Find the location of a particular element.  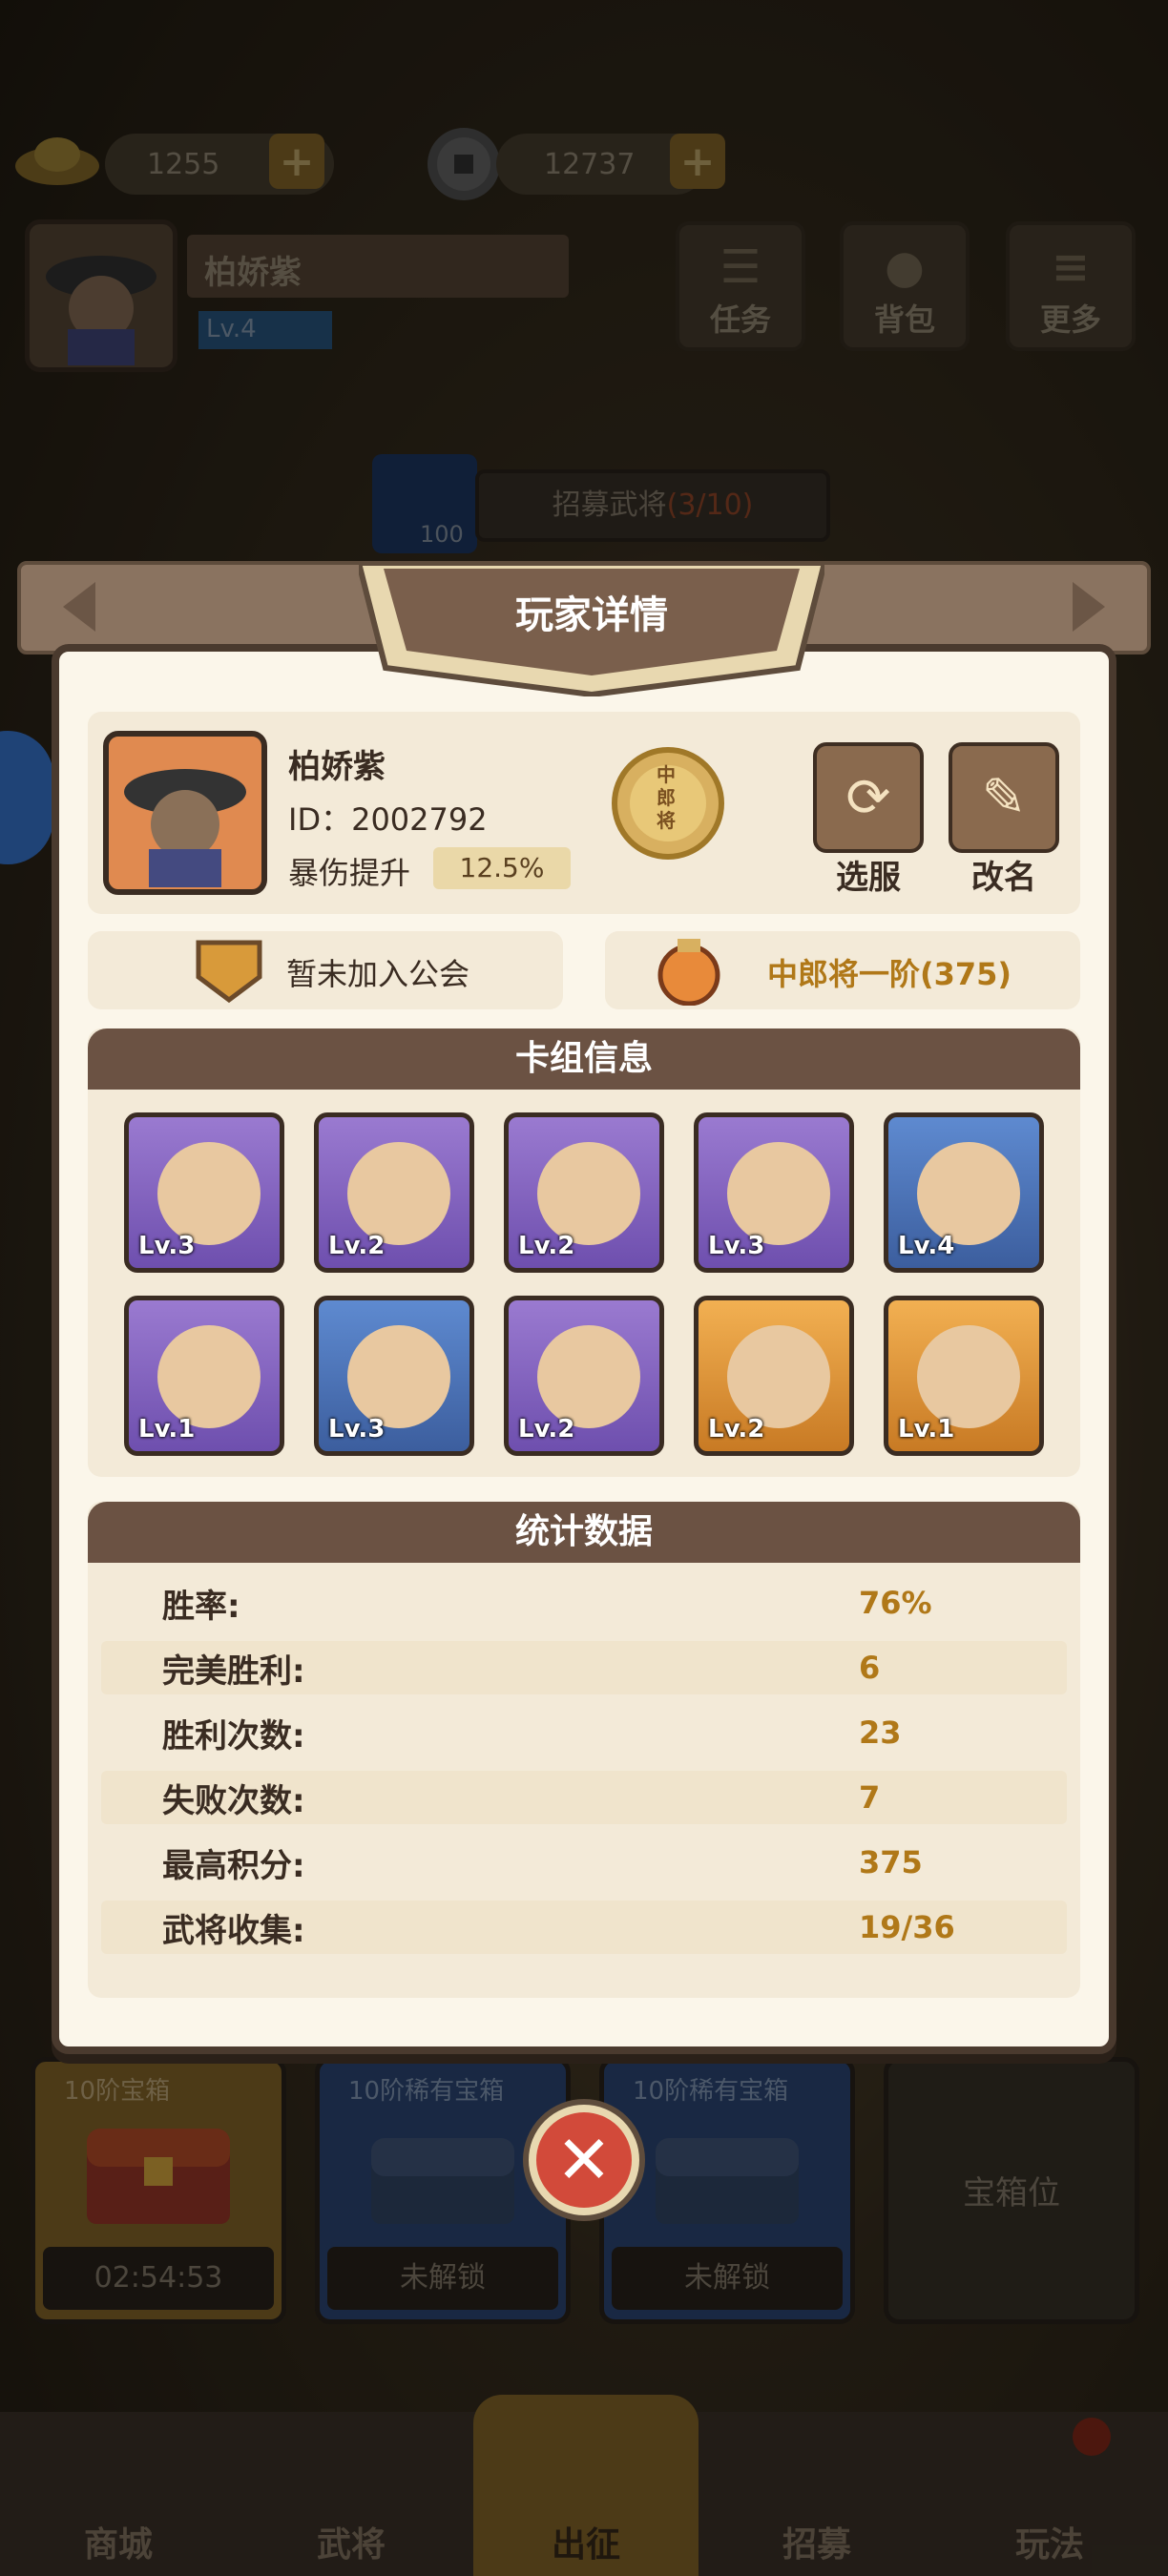

server-select-button: ⟳ is located at coordinates (868, 797).